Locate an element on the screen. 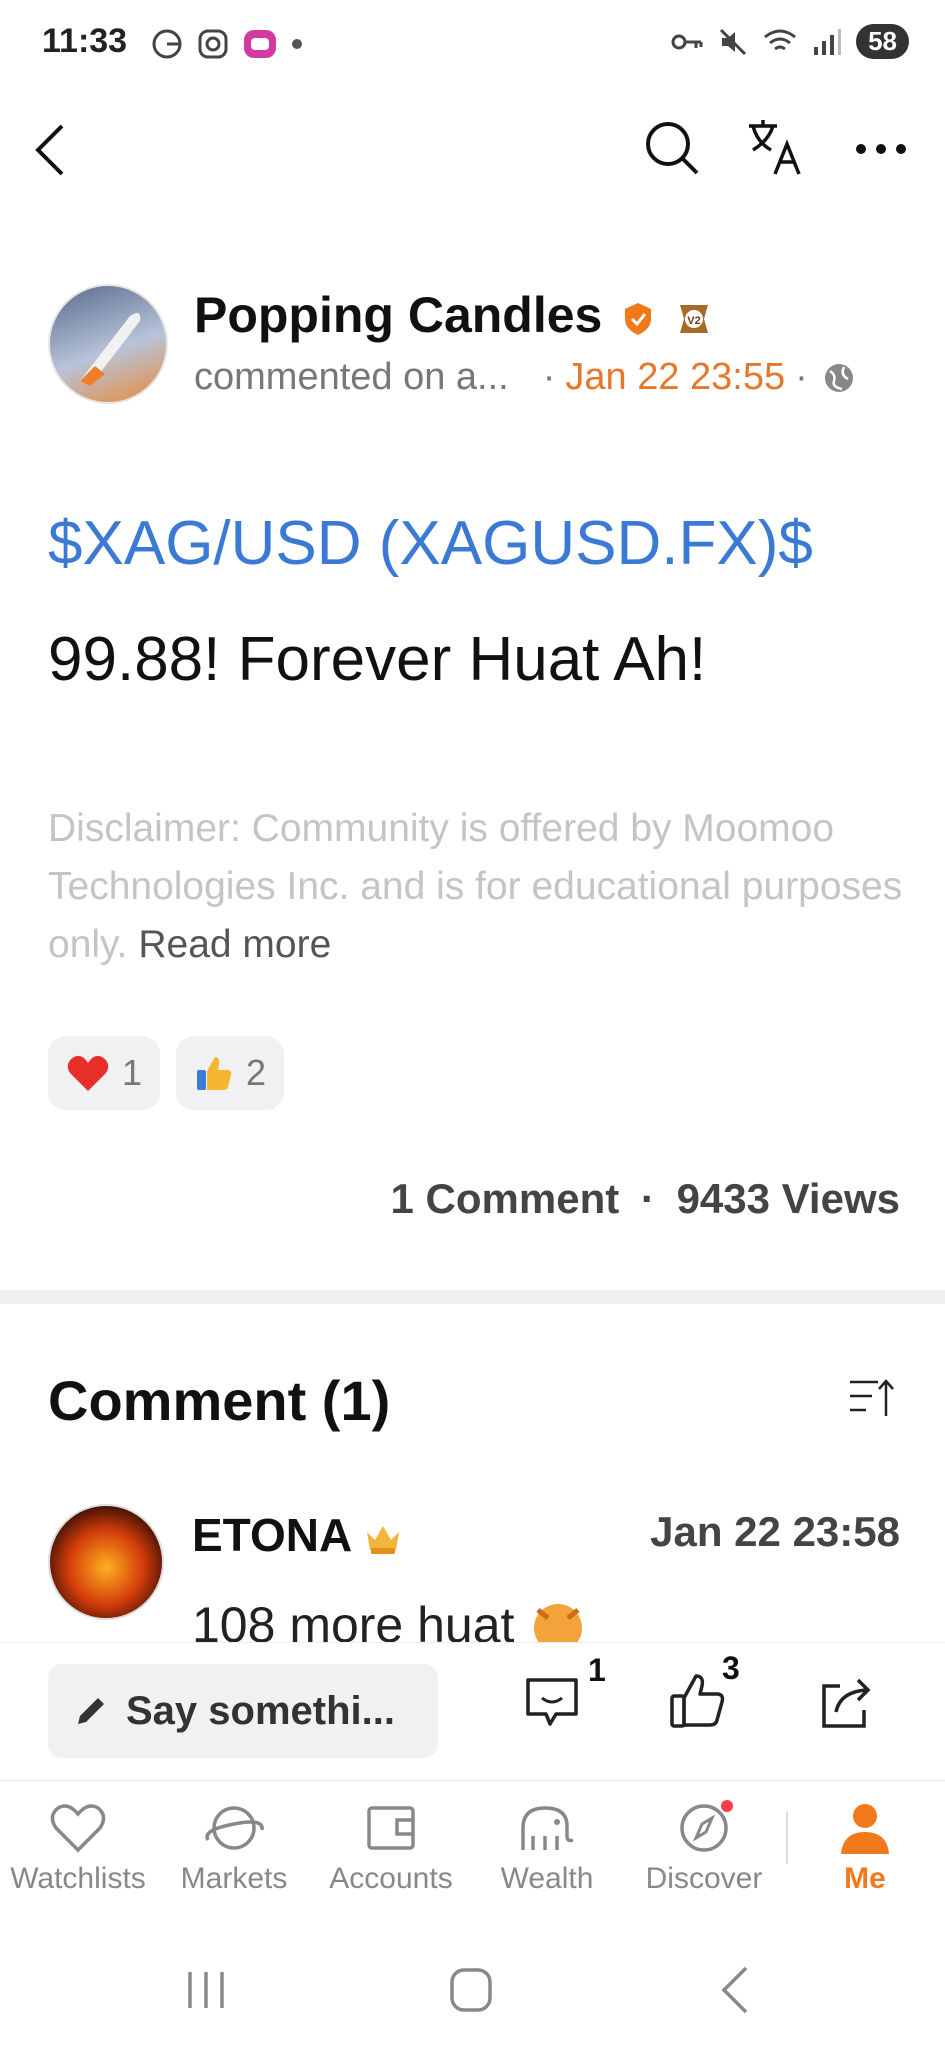  tab-label: Accounts is located at coordinates (391, 1878).